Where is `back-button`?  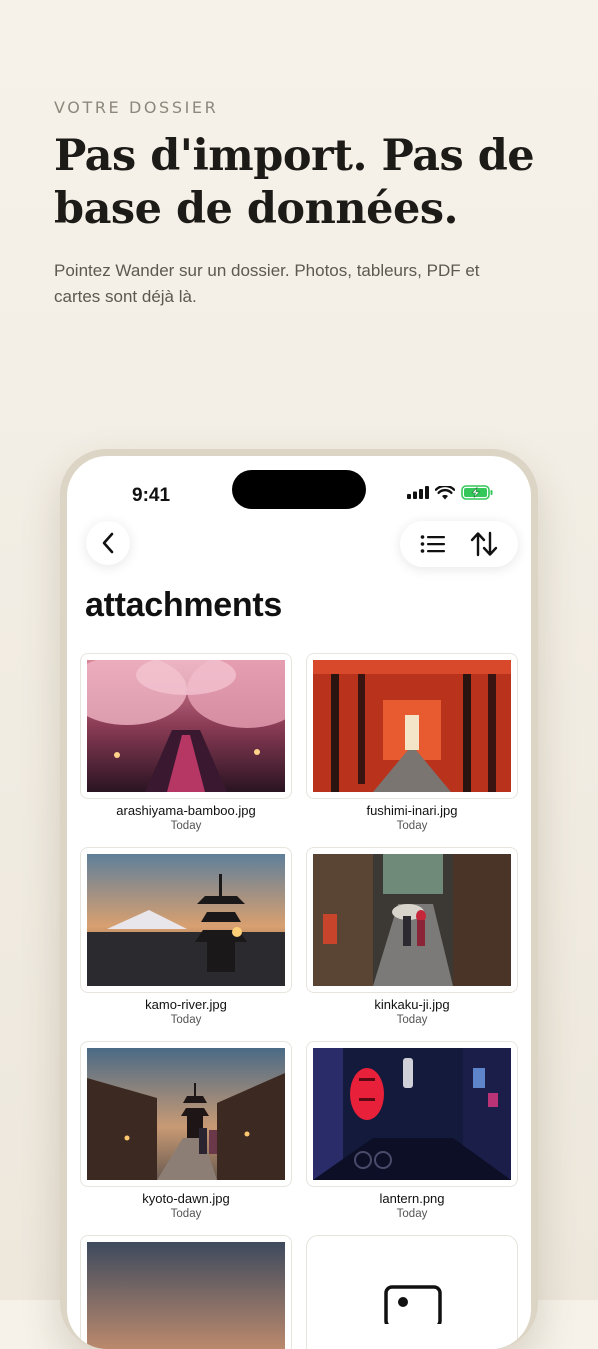
back-button is located at coordinates (108, 543).